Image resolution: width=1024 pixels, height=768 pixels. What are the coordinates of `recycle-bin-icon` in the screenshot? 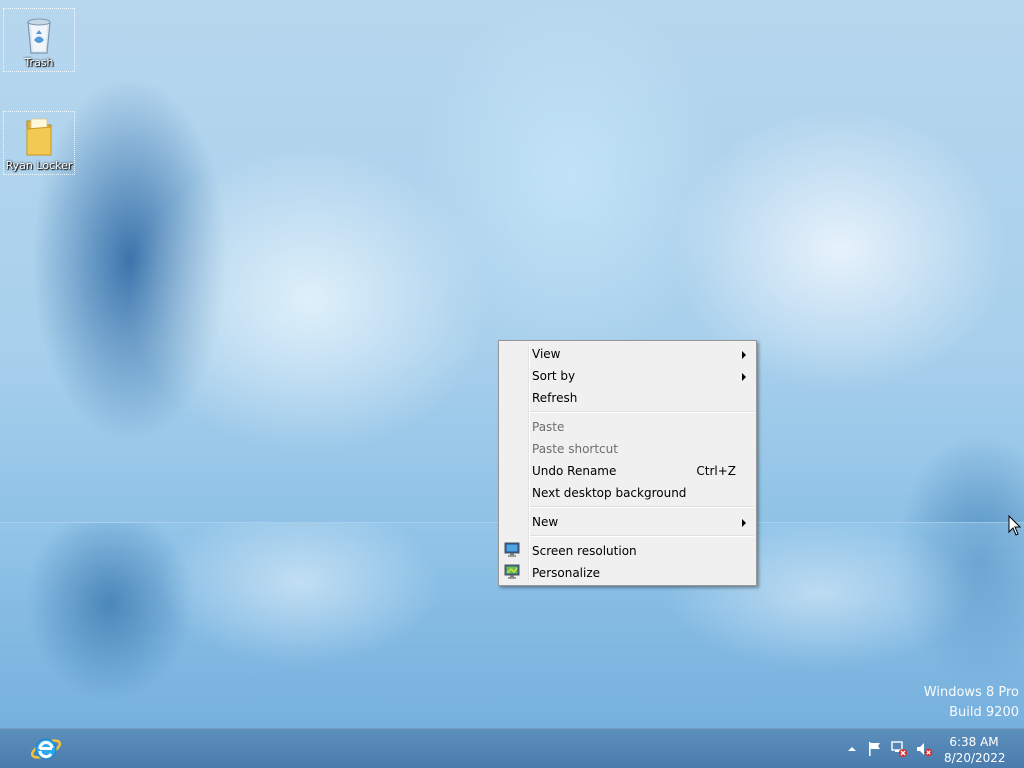 It's located at (39, 34).